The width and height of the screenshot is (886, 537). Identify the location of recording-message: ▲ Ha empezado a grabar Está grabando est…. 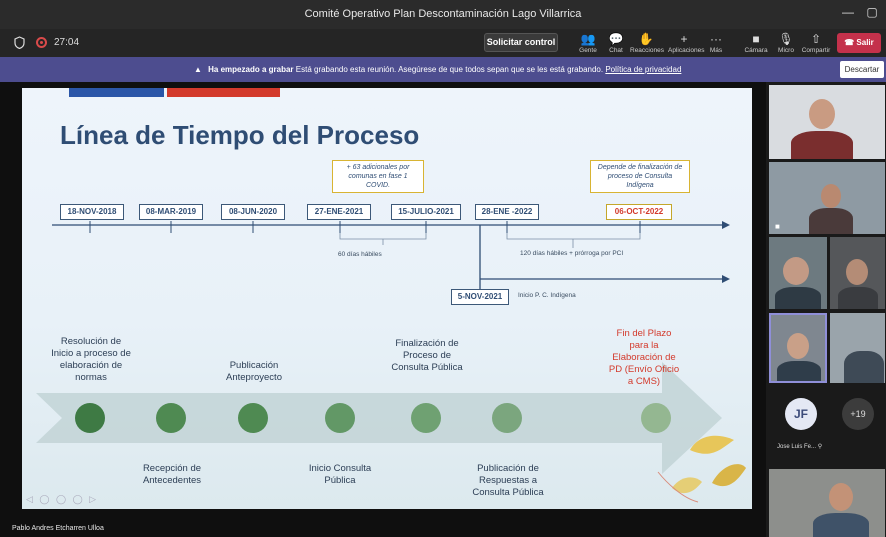
(437, 69).